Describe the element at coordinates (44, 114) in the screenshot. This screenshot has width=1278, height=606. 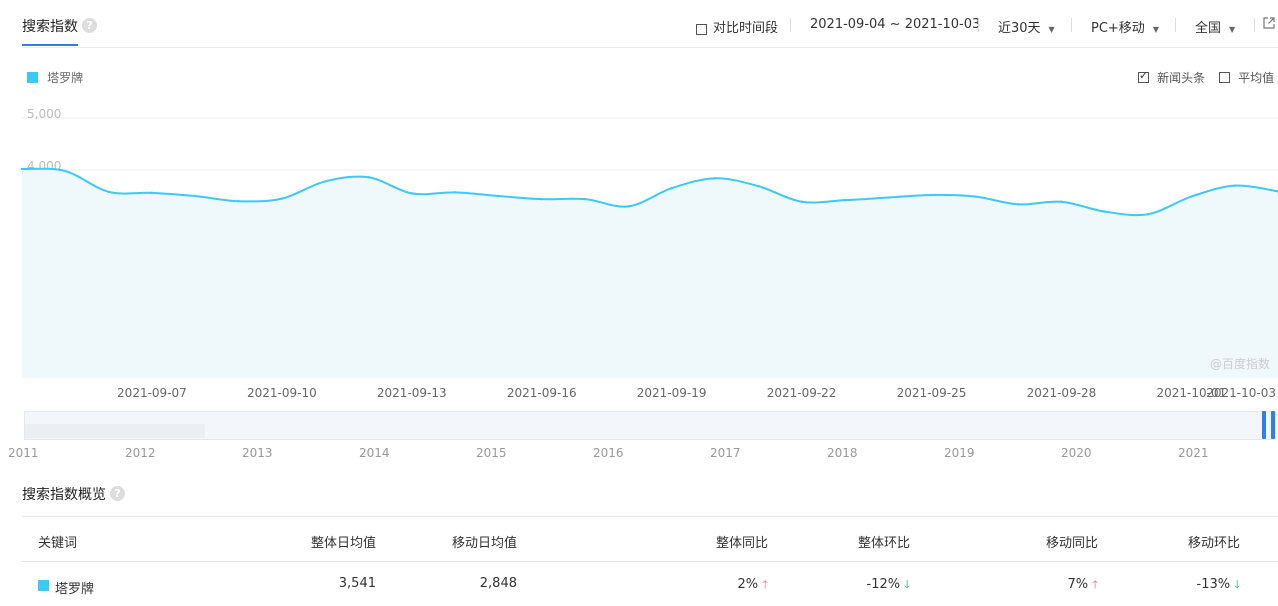
I see `y-tick-label: 5,000` at that location.